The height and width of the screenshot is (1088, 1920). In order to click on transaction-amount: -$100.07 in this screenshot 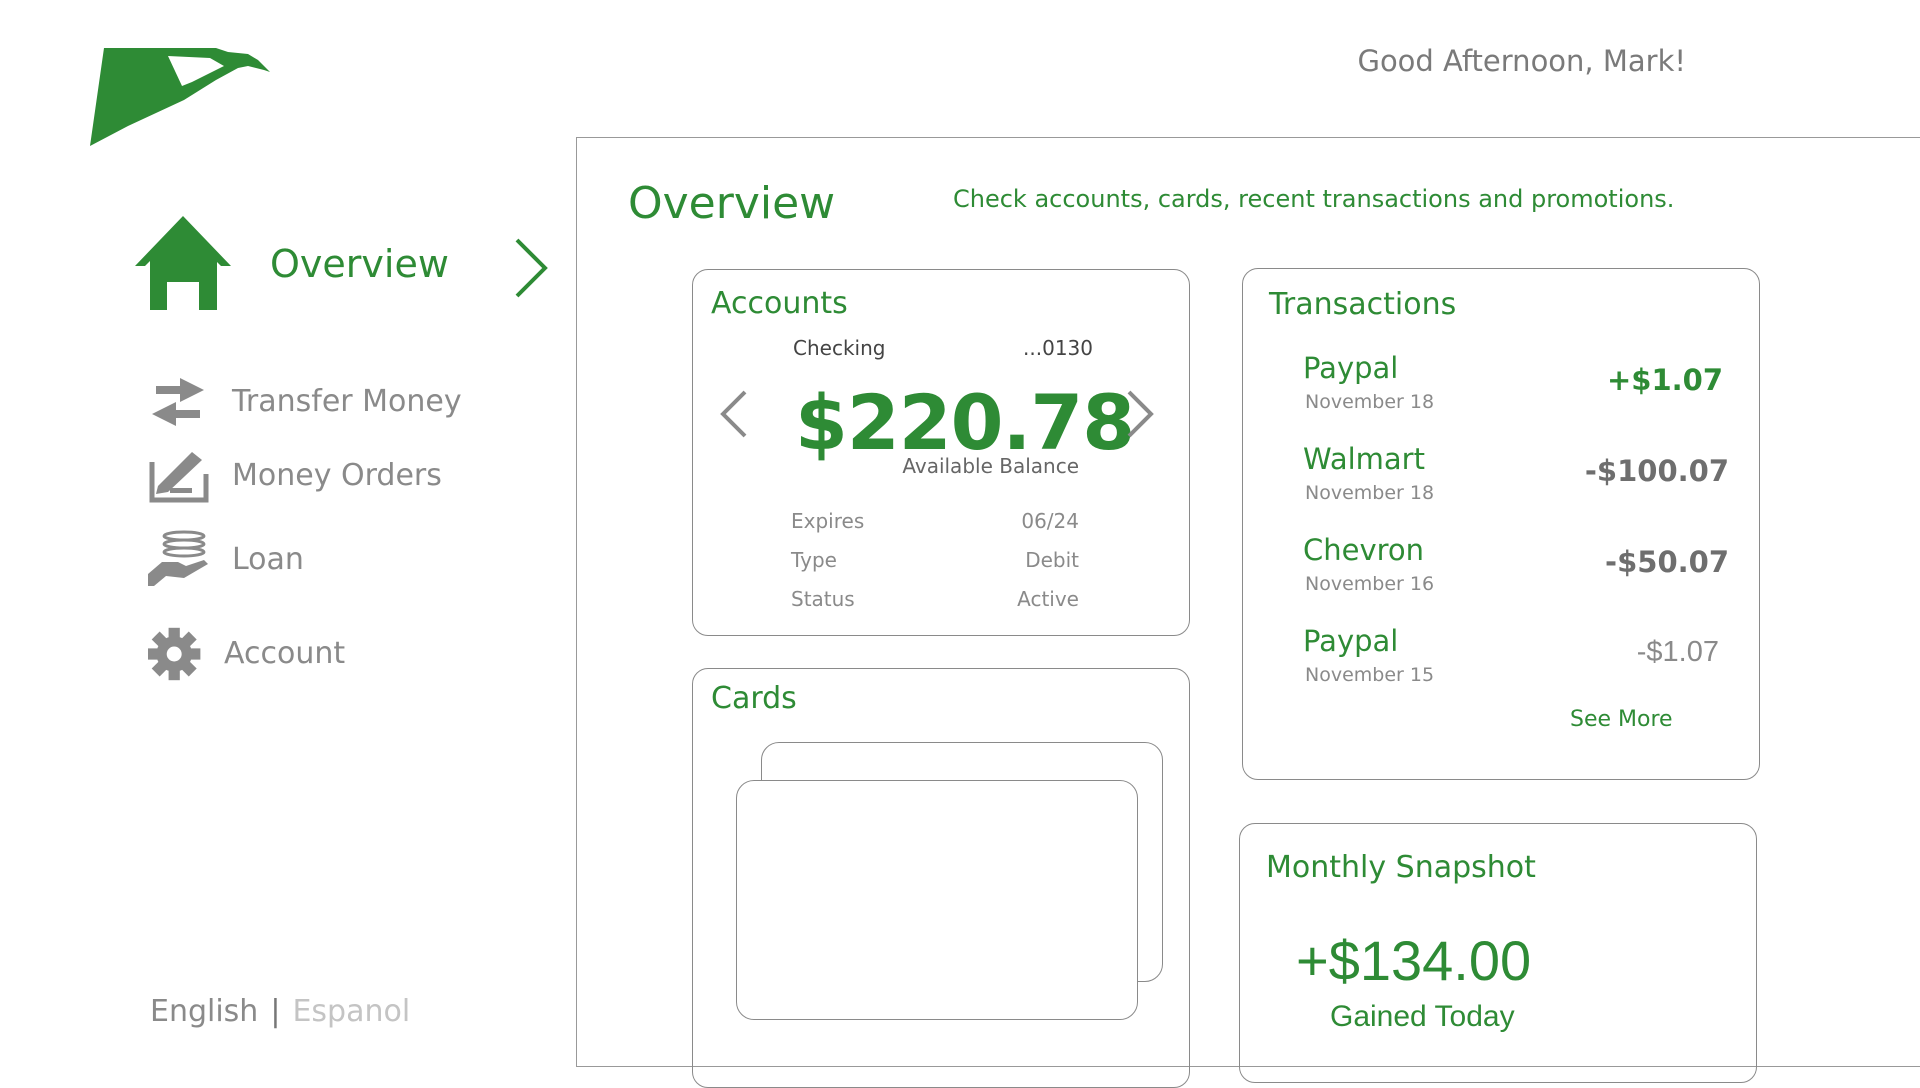, I will do `click(1656, 471)`.